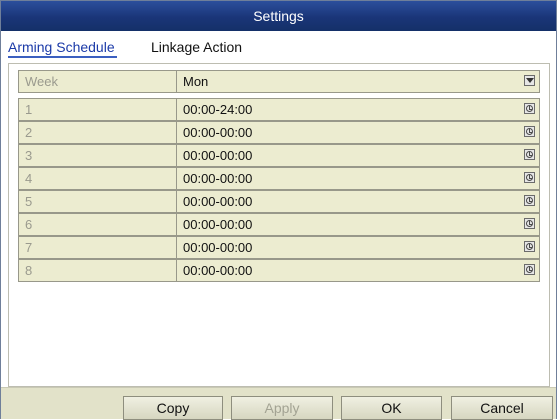 The height and width of the screenshot is (420, 557). Describe the element at coordinates (358, 81) in the screenshot. I see `week-select: Mon` at that location.